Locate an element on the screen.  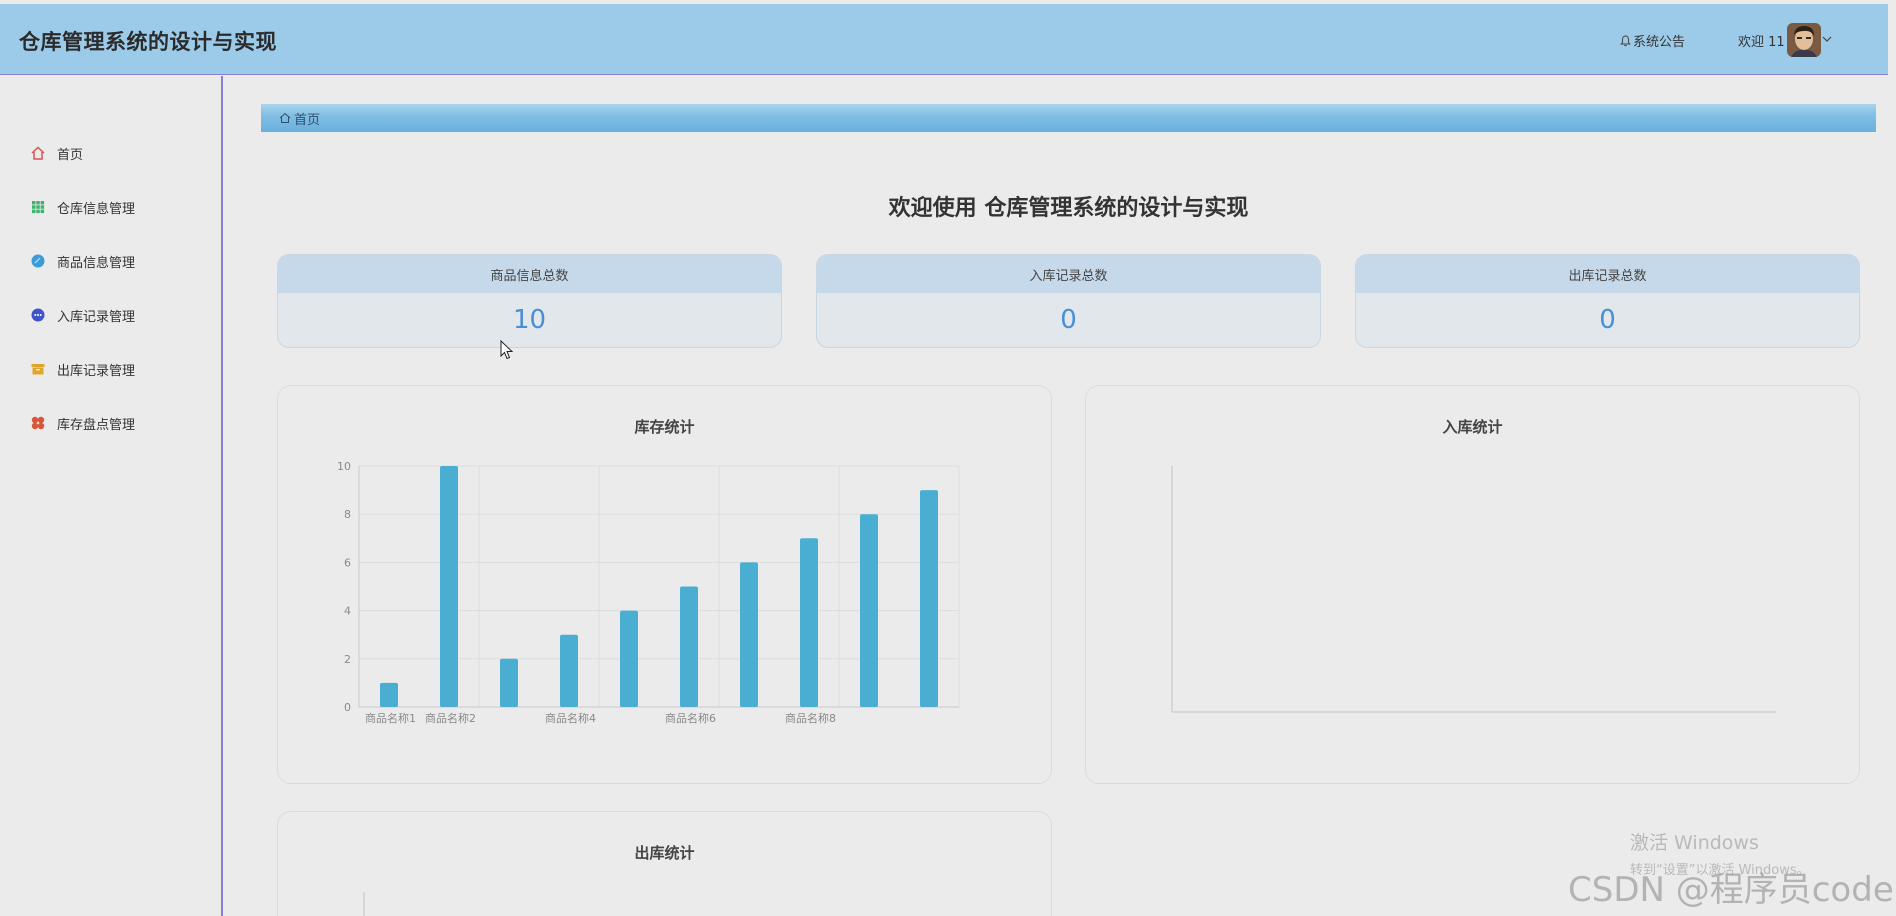
x-tick-label: 商品名称2 is located at coordinates (450, 718).